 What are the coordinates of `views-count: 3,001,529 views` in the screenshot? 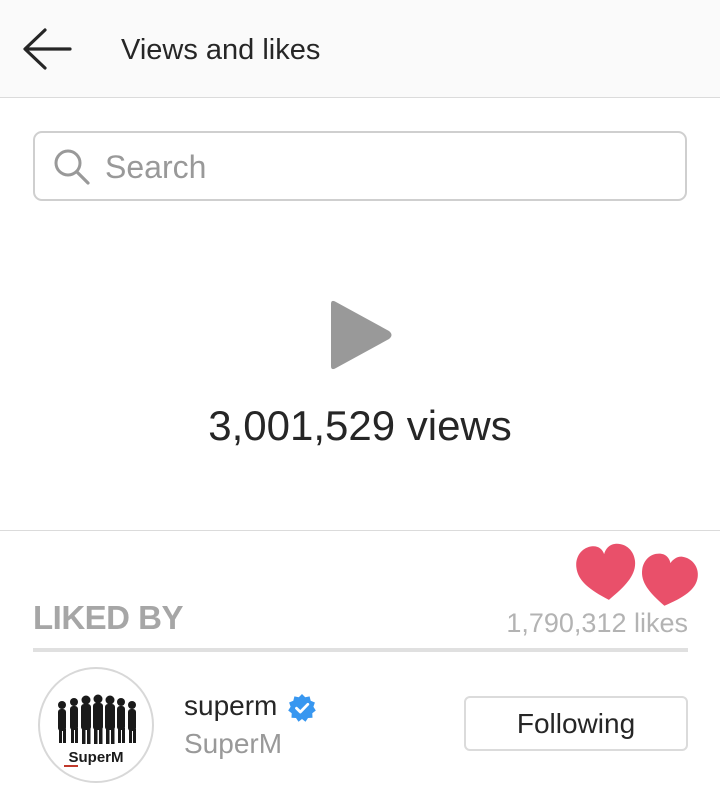 It's located at (360, 425).